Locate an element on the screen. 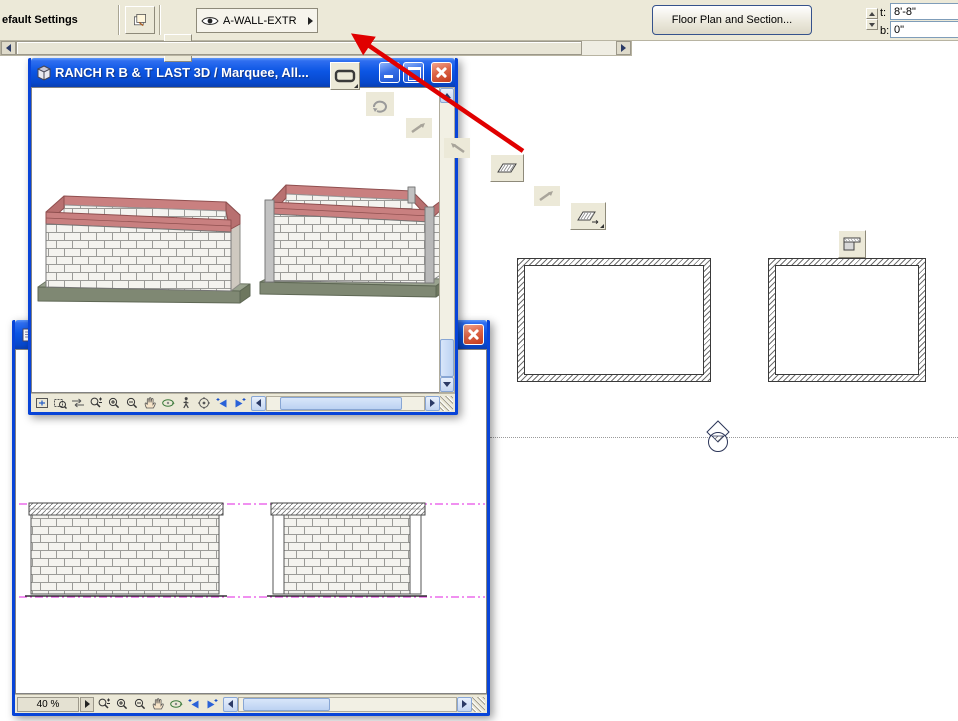 The image size is (958, 721). 3d-bottom-bar is located at coordinates (243, 402).